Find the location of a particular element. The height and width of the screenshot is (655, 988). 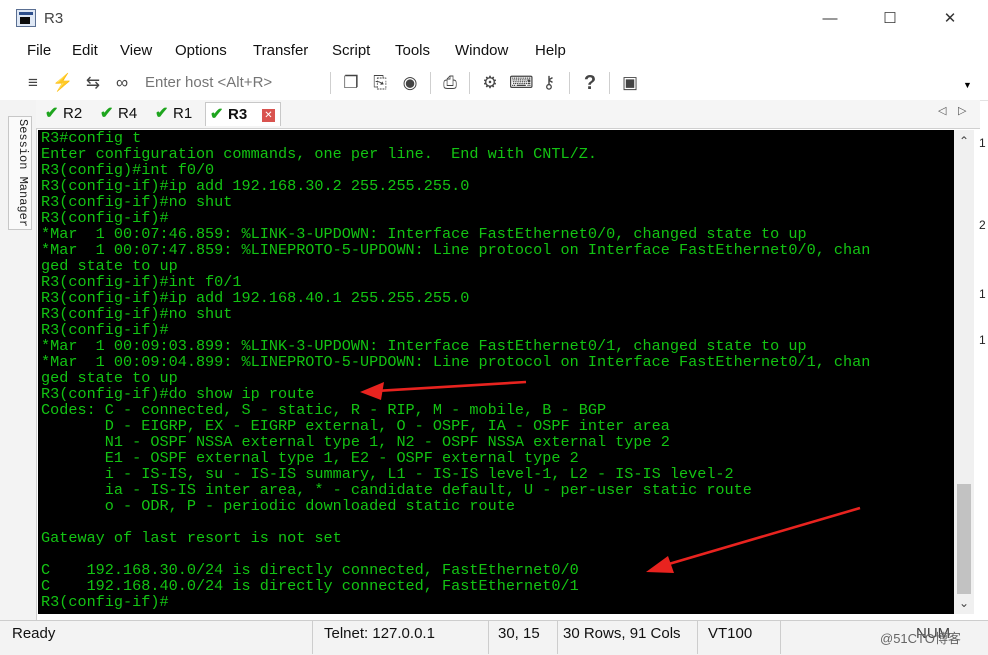

find-icon: ◉ is located at coordinates (410, 83).